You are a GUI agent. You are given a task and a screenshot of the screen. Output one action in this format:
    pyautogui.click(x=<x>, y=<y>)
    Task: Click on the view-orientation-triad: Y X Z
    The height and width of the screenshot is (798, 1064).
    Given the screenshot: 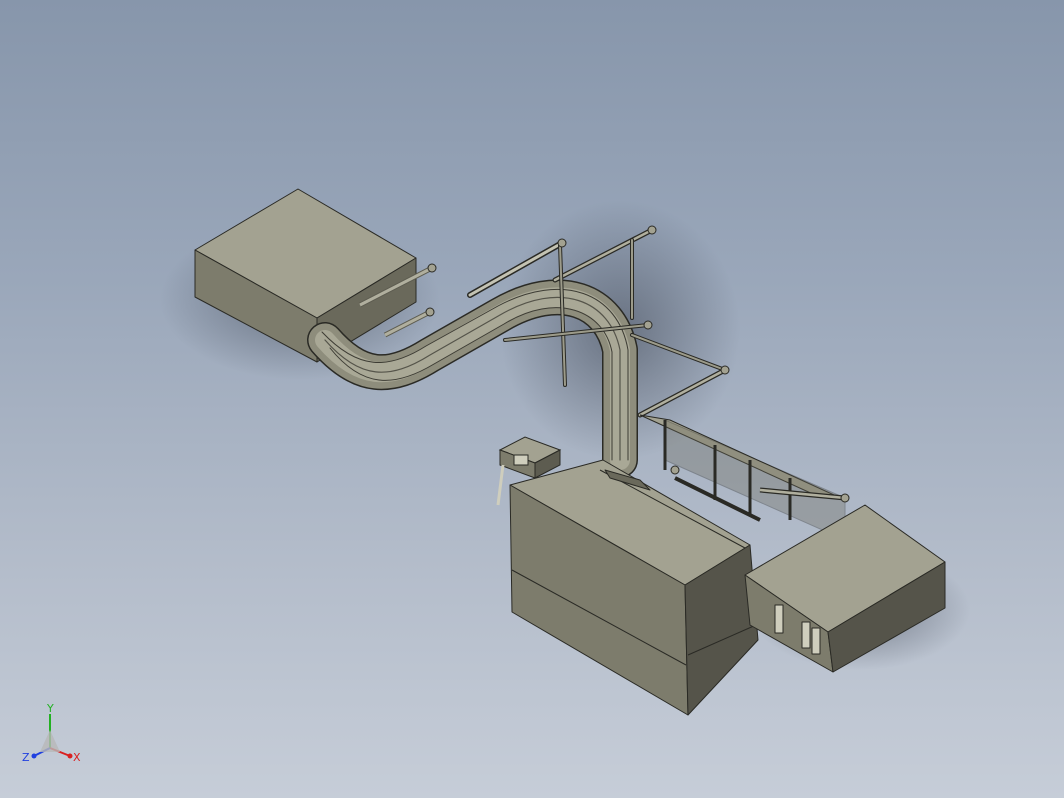 What is the action you would take?
    pyautogui.click(x=53, y=735)
    